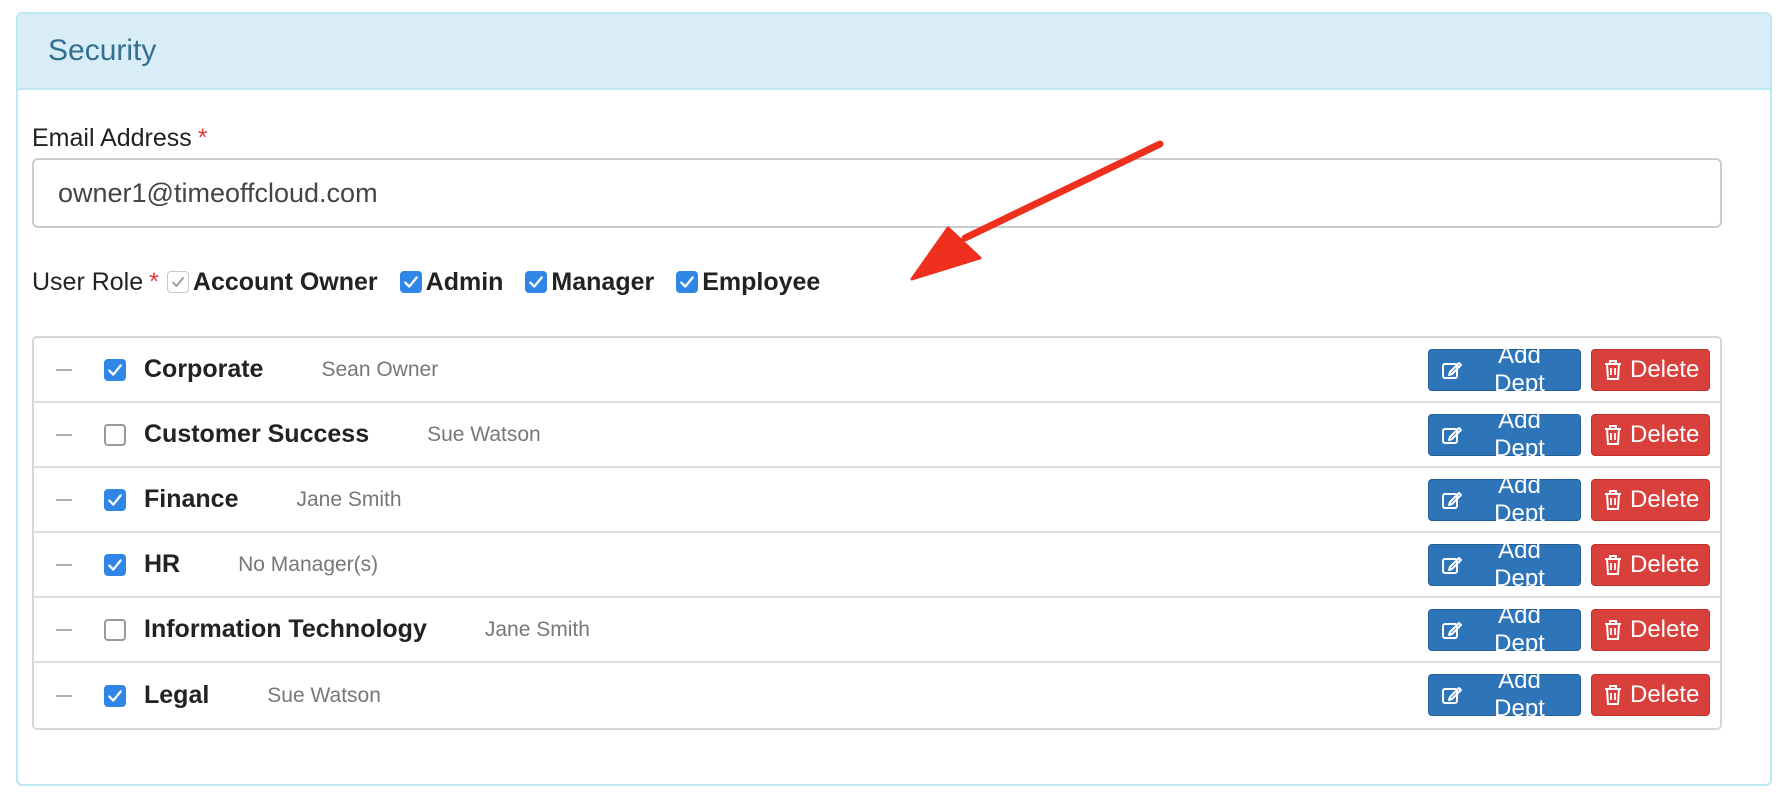 This screenshot has width=1788, height=798. I want to click on user-role-label: User Role, so click(88, 281).